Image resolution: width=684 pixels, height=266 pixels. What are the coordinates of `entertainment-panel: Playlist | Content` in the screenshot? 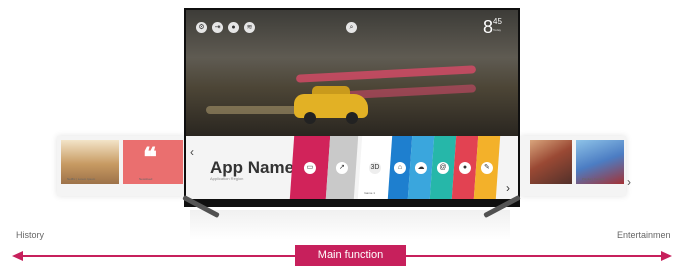 It's located at (573, 166).